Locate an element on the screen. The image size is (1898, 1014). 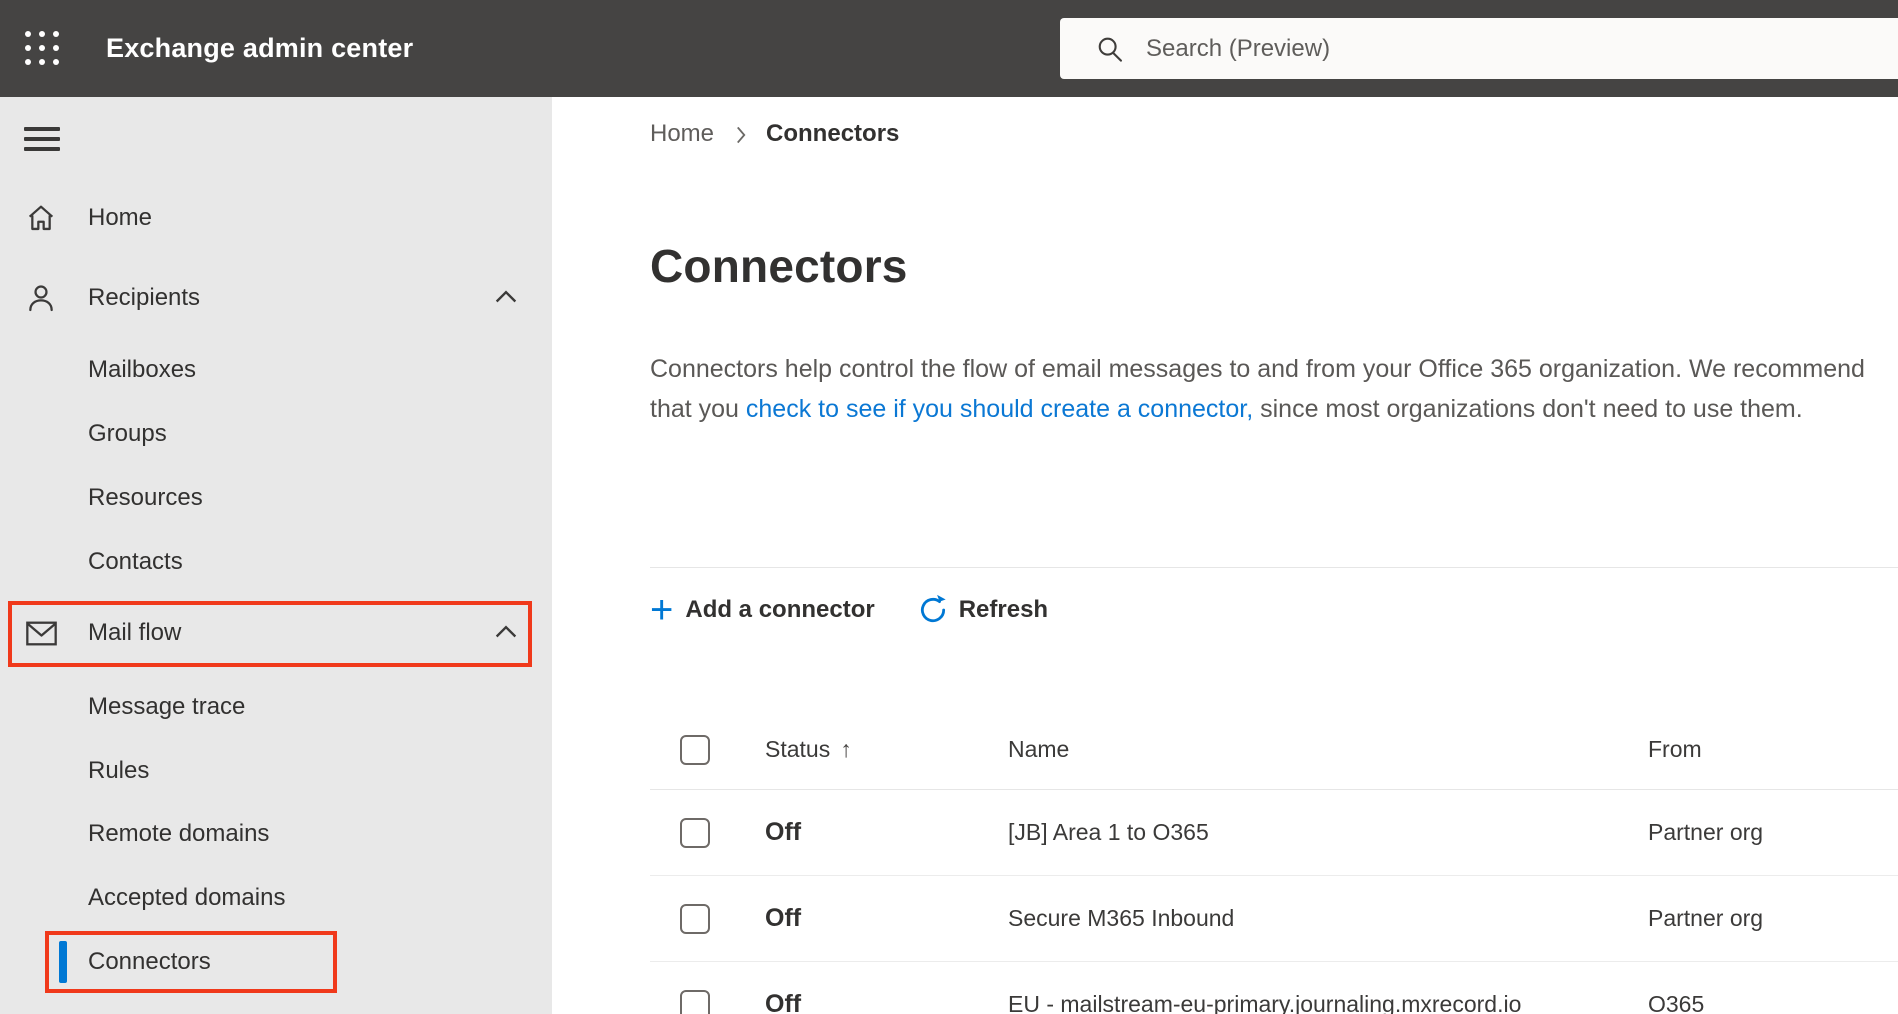
nav-collapse-button is located at coordinates (42, 139).